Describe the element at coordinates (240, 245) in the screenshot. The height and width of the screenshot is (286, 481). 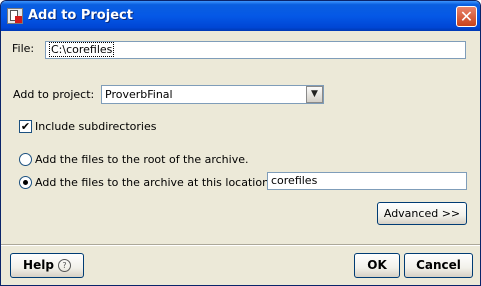
I see `footer-separator` at that location.